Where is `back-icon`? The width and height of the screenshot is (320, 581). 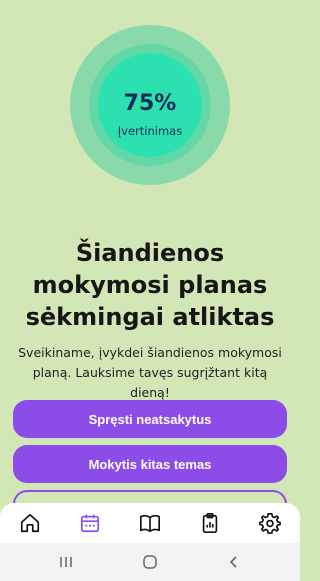
back-icon is located at coordinates (233, 562).